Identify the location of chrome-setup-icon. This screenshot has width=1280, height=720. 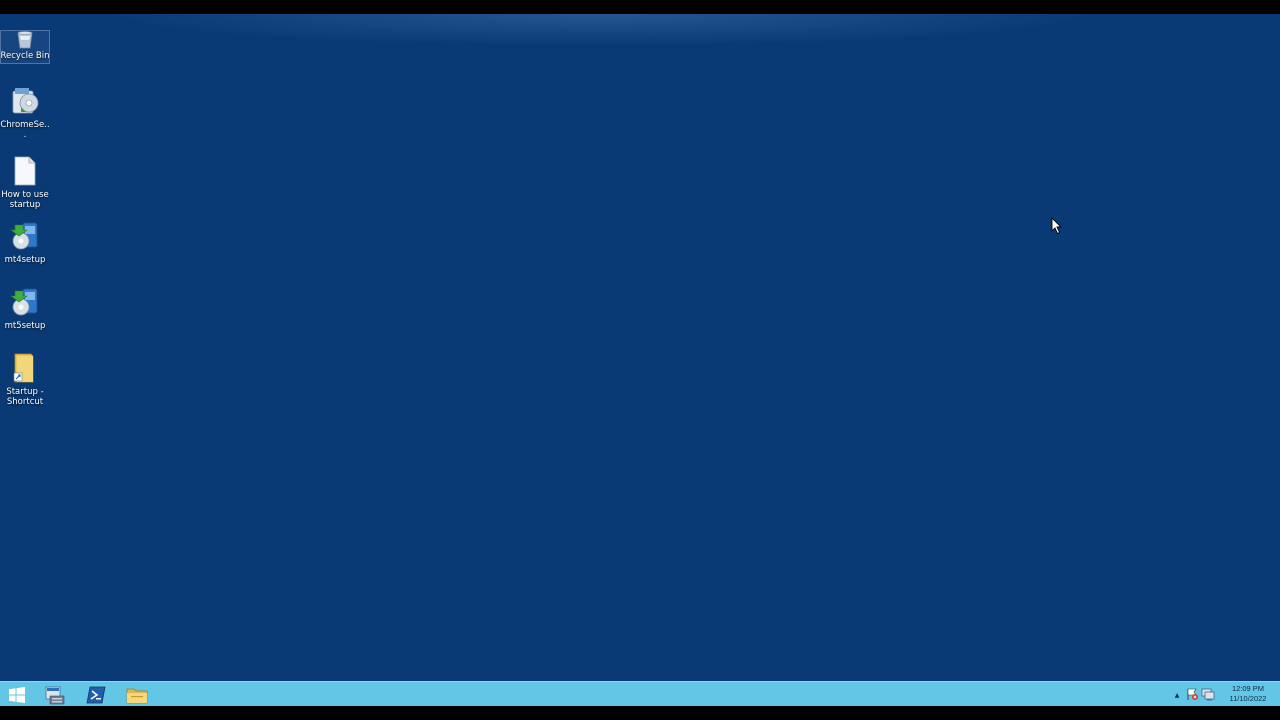
(25, 101).